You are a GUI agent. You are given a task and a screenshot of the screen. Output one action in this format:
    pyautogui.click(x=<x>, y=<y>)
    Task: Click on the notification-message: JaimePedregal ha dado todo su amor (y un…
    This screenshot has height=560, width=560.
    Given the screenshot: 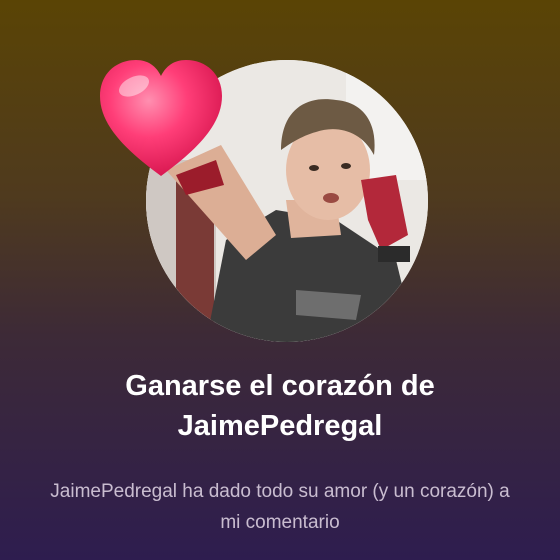 What is the action you would take?
    pyautogui.click(x=280, y=507)
    